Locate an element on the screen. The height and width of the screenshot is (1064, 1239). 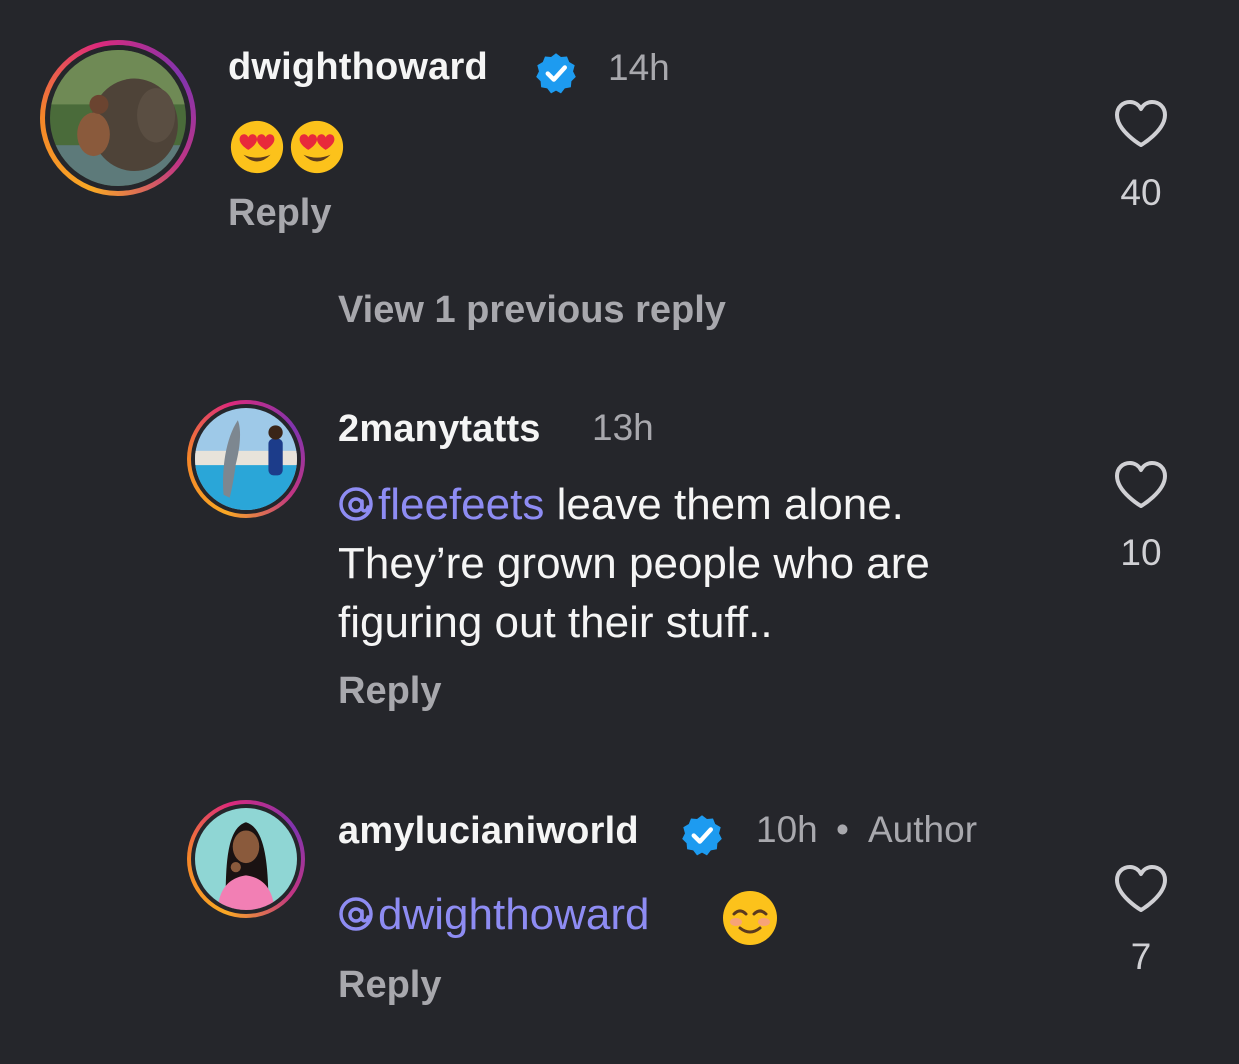
smiling-face-emoji-icon is located at coordinates (750, 918).